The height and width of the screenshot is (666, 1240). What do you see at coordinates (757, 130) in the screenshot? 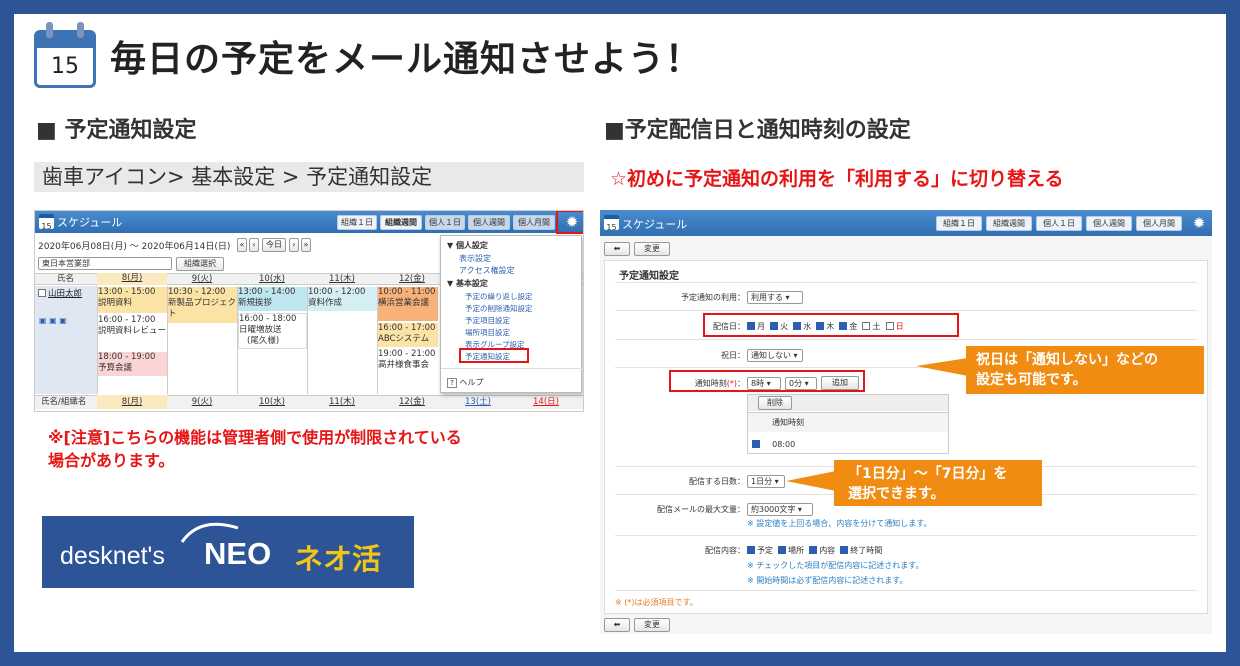
I see `right-section-title: ■予定配信日と通知時刻の設定` at bounding box center [757, 130].